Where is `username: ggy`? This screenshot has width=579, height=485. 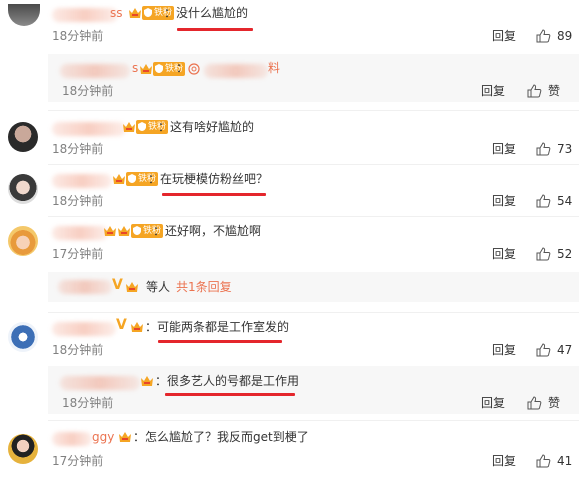
username: ggy is located at coordinates (103, 437).